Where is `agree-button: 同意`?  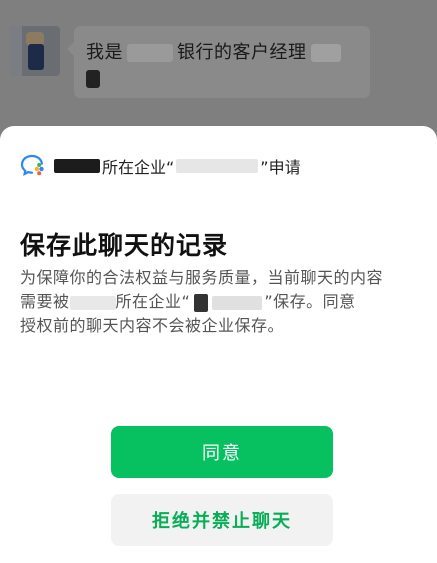 agree-button: 同意 is located at coordinates (222, 452).